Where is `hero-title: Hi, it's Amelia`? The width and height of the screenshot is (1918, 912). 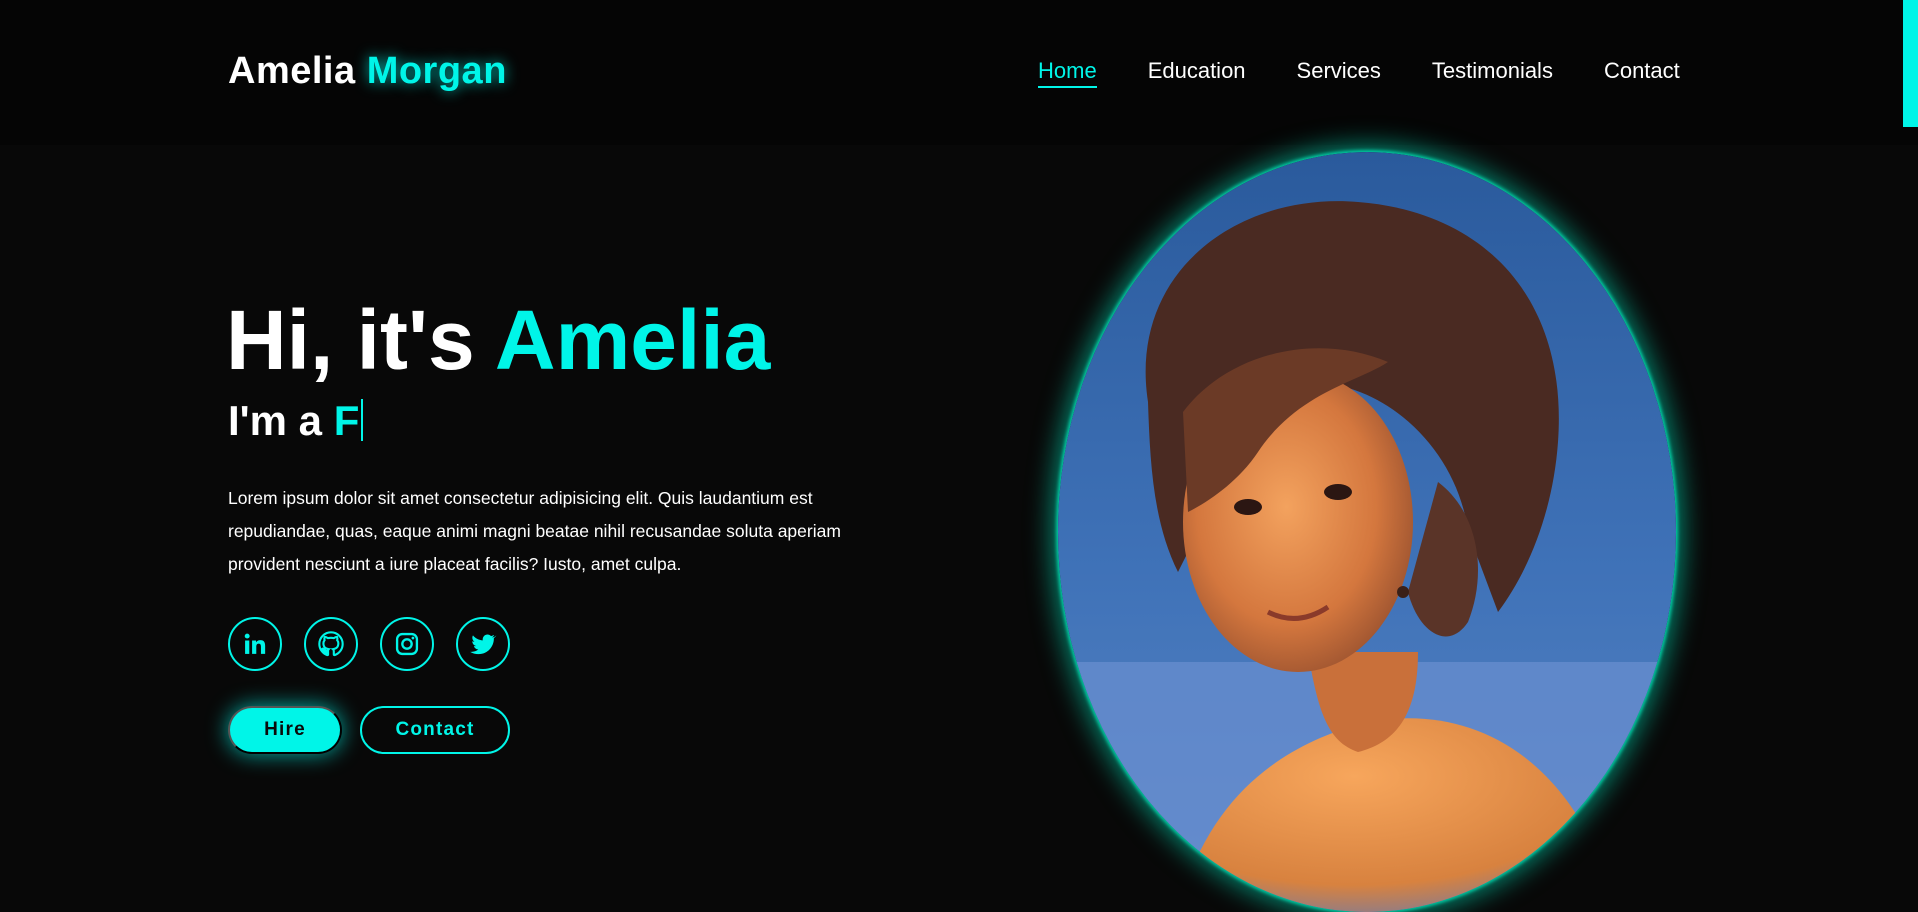 hero-title: Hi, it's Amelia is located at coordinates (498, 340).